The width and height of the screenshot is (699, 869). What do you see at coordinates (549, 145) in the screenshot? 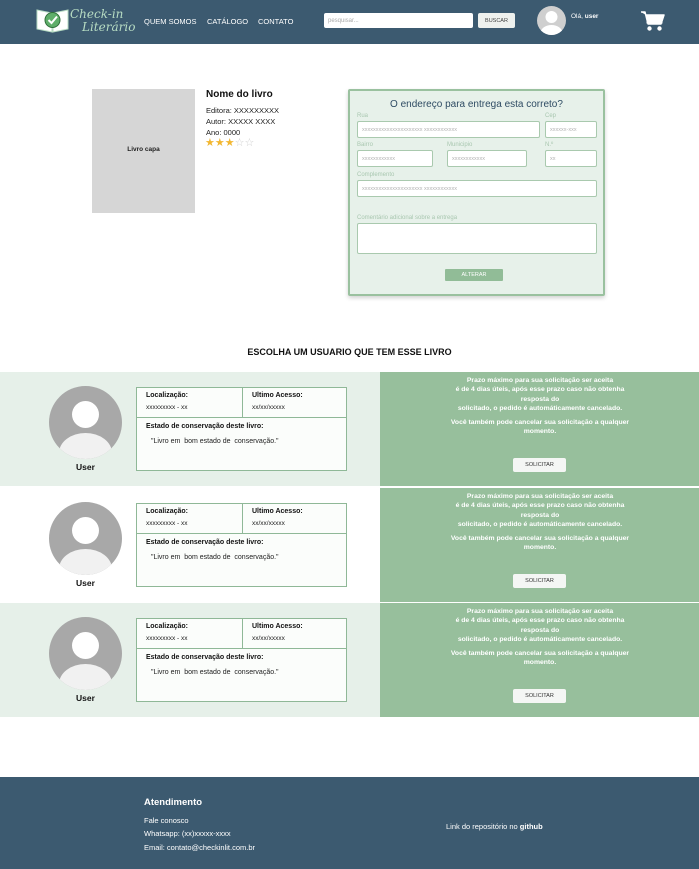
I see `numero-label: N.º` at bounding box center [549, 145].